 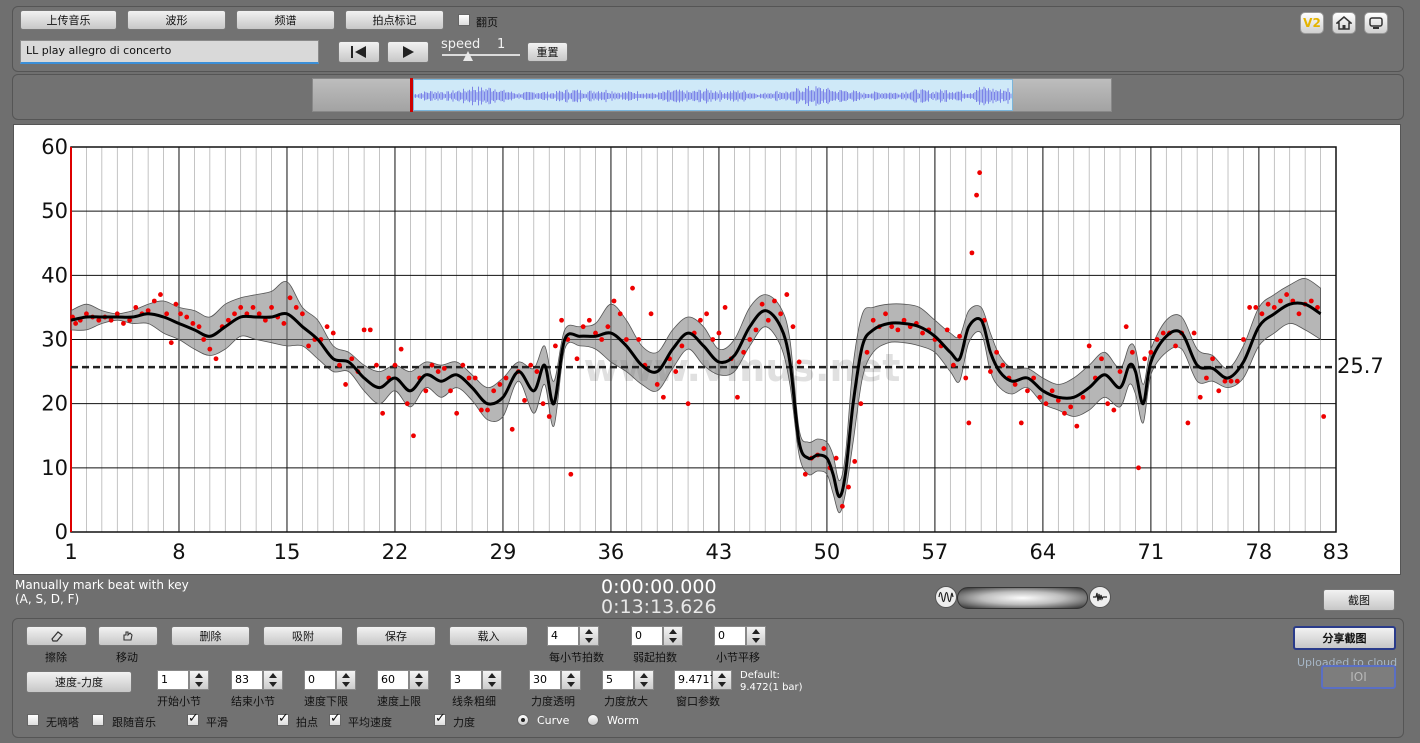 What do you see at coordinates (396, 636) in the screenshot?
I see `save-button: 保存` at bounding box center [396, 636].